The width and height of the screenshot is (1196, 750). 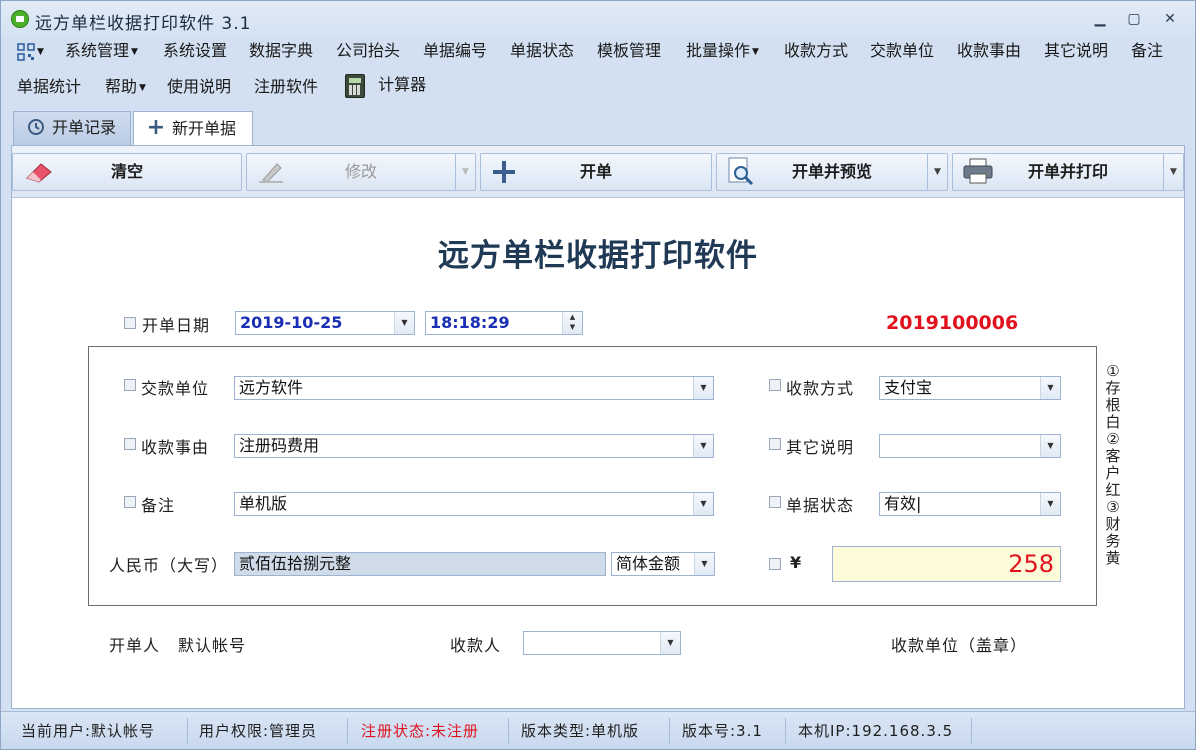 I want to click on date-picker: 2019-10-25 ▼, so click(x=325, y=323).